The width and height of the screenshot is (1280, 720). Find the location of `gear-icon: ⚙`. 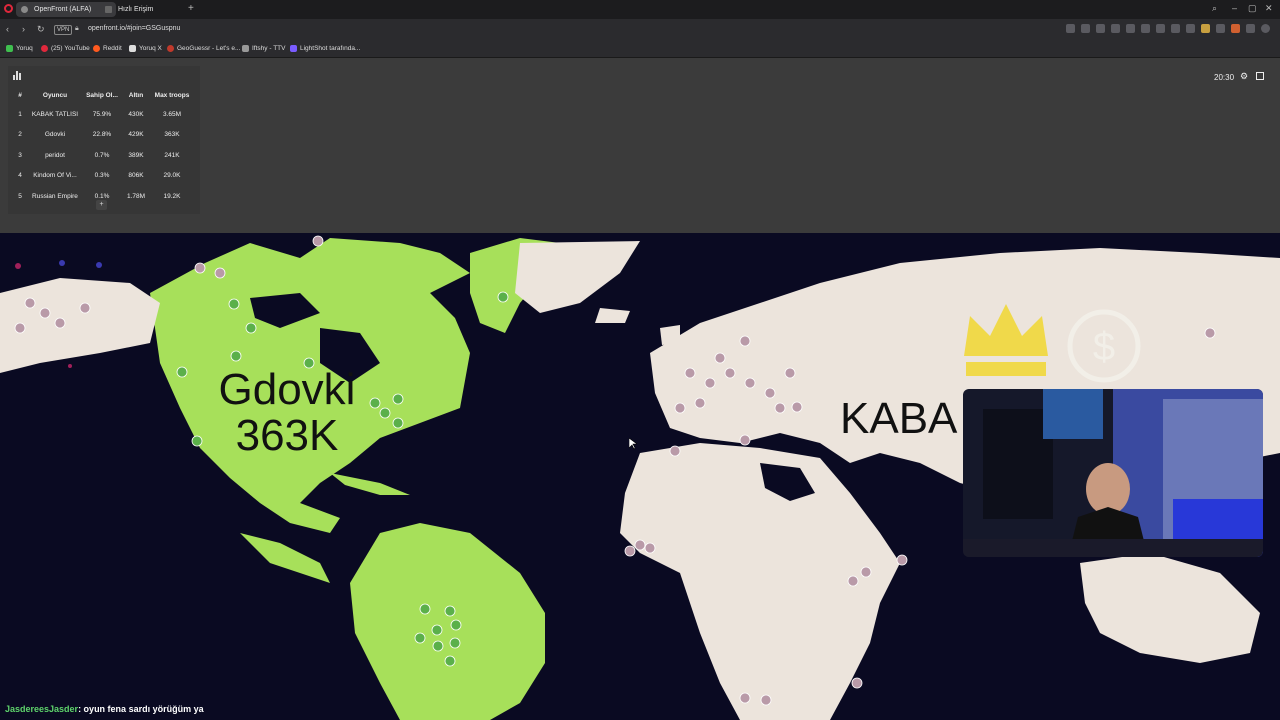

gear-icon: ⚙ is located at coordinates (1244, 76).